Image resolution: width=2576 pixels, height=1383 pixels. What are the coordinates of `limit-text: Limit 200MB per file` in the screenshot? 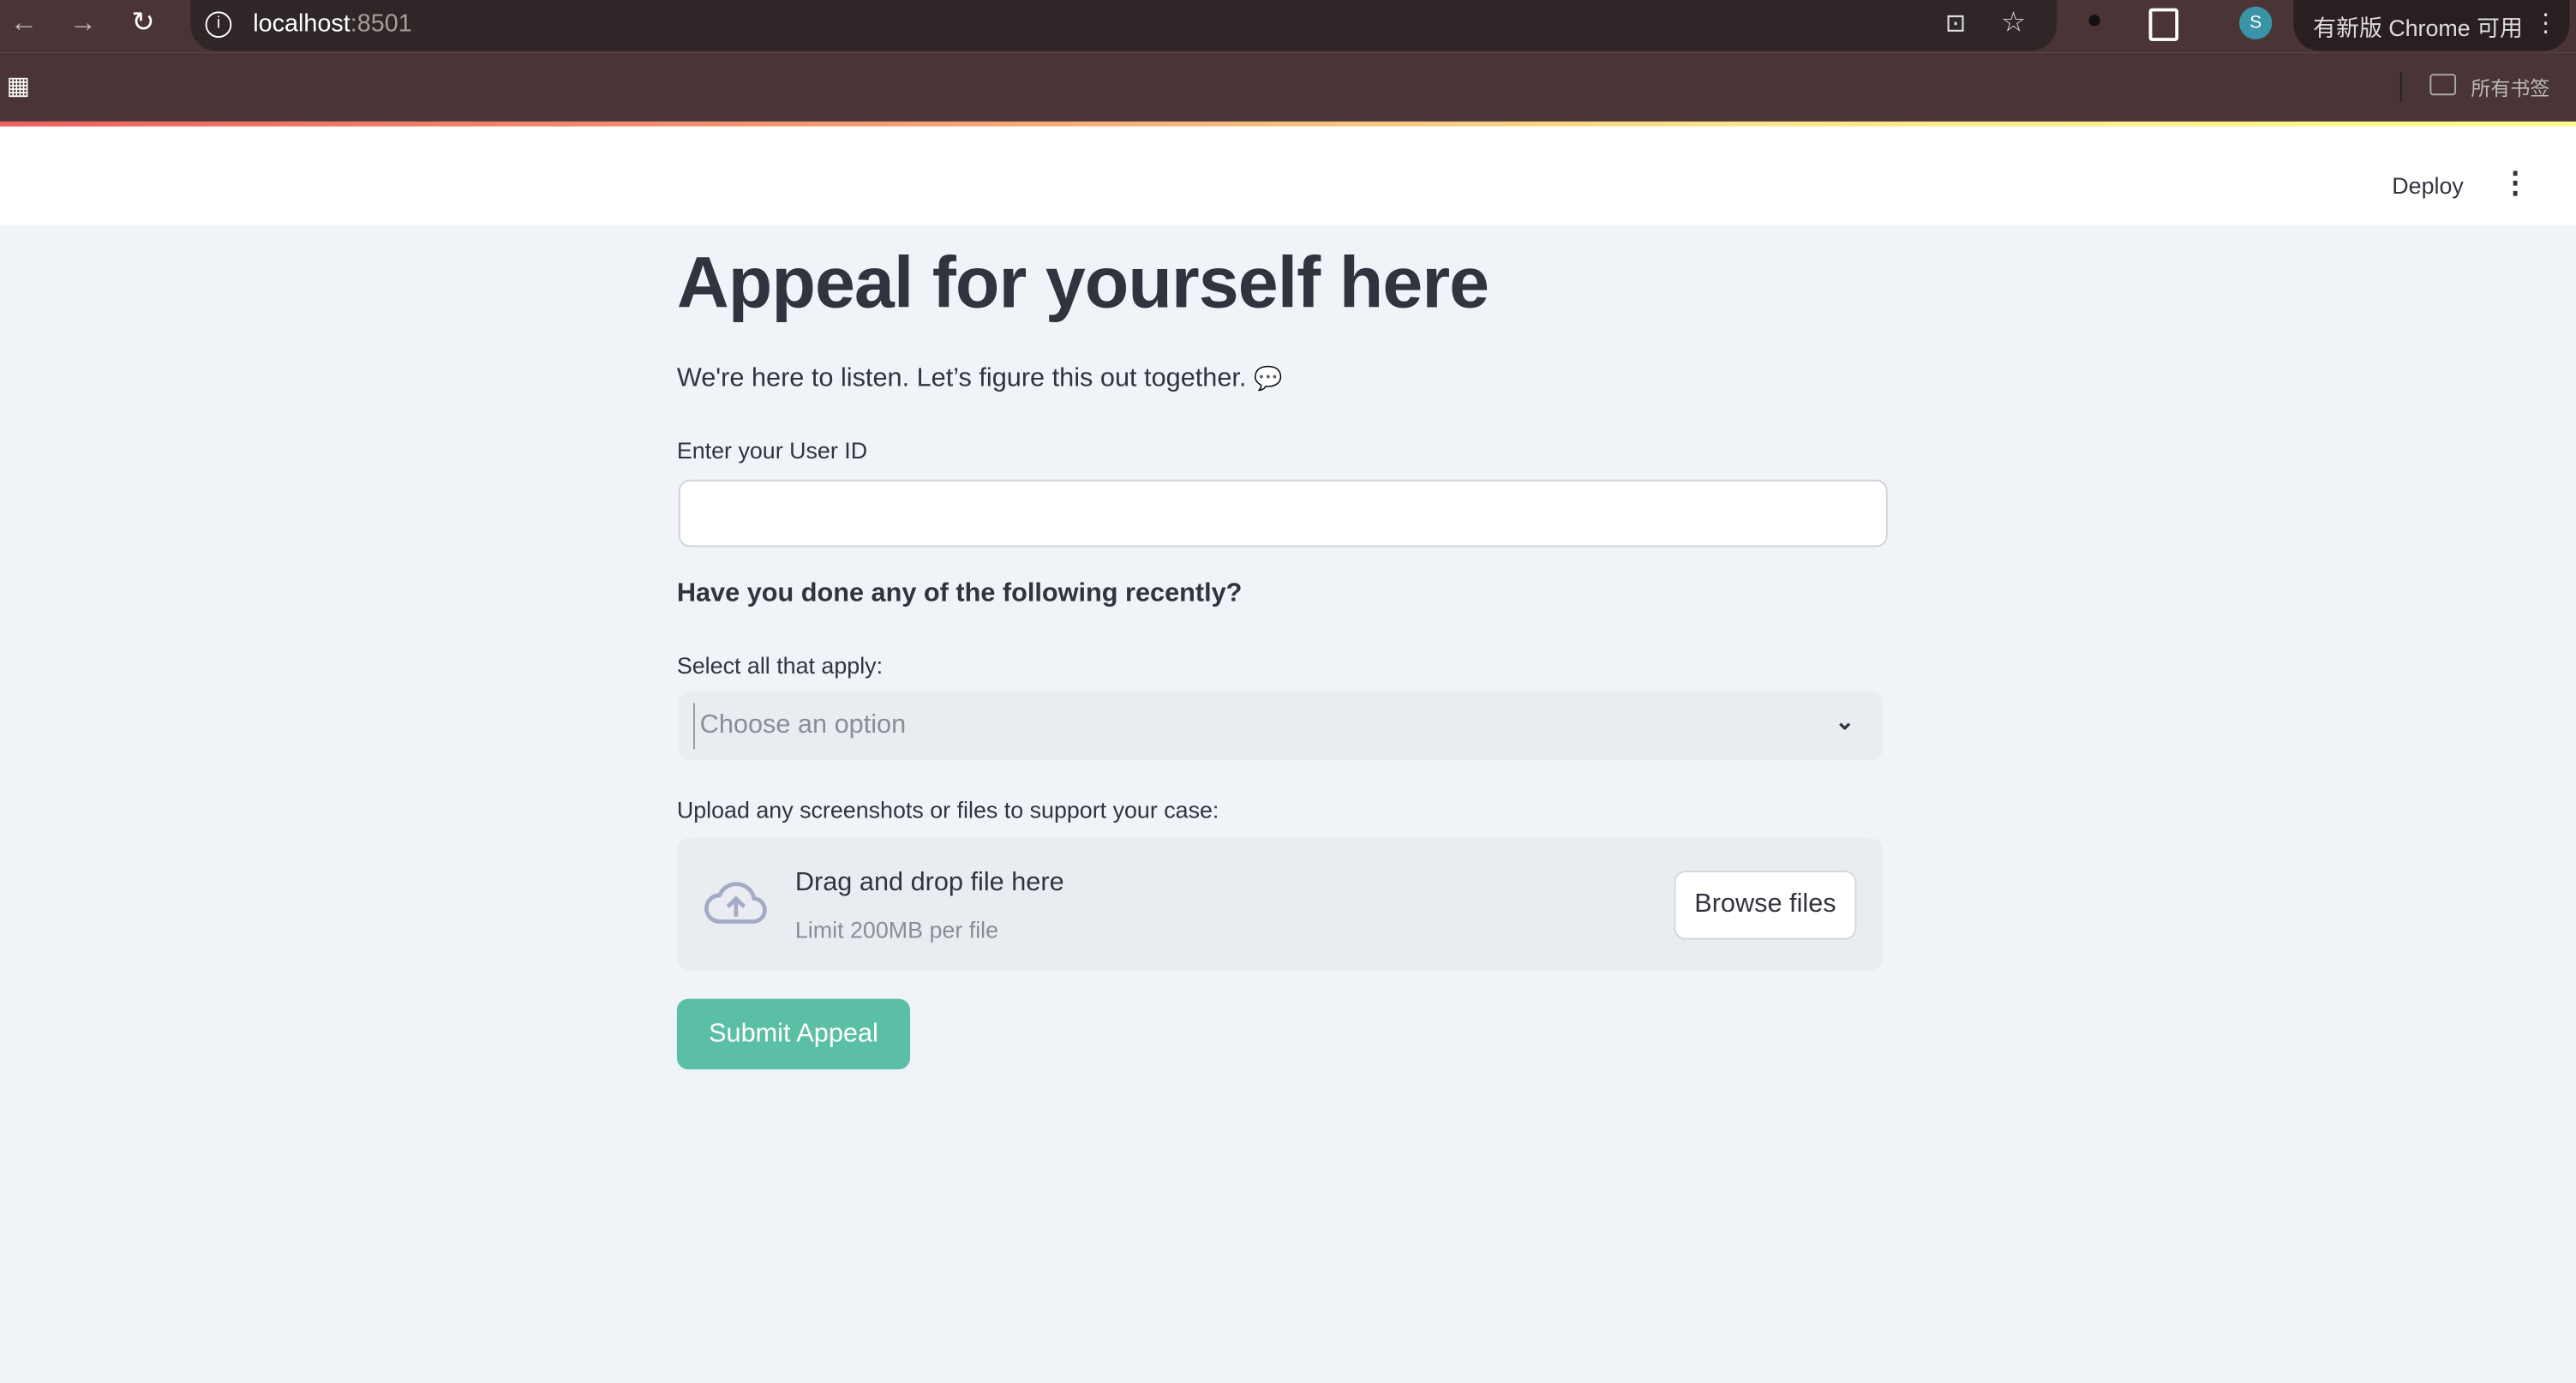 It's located at (896, 929).